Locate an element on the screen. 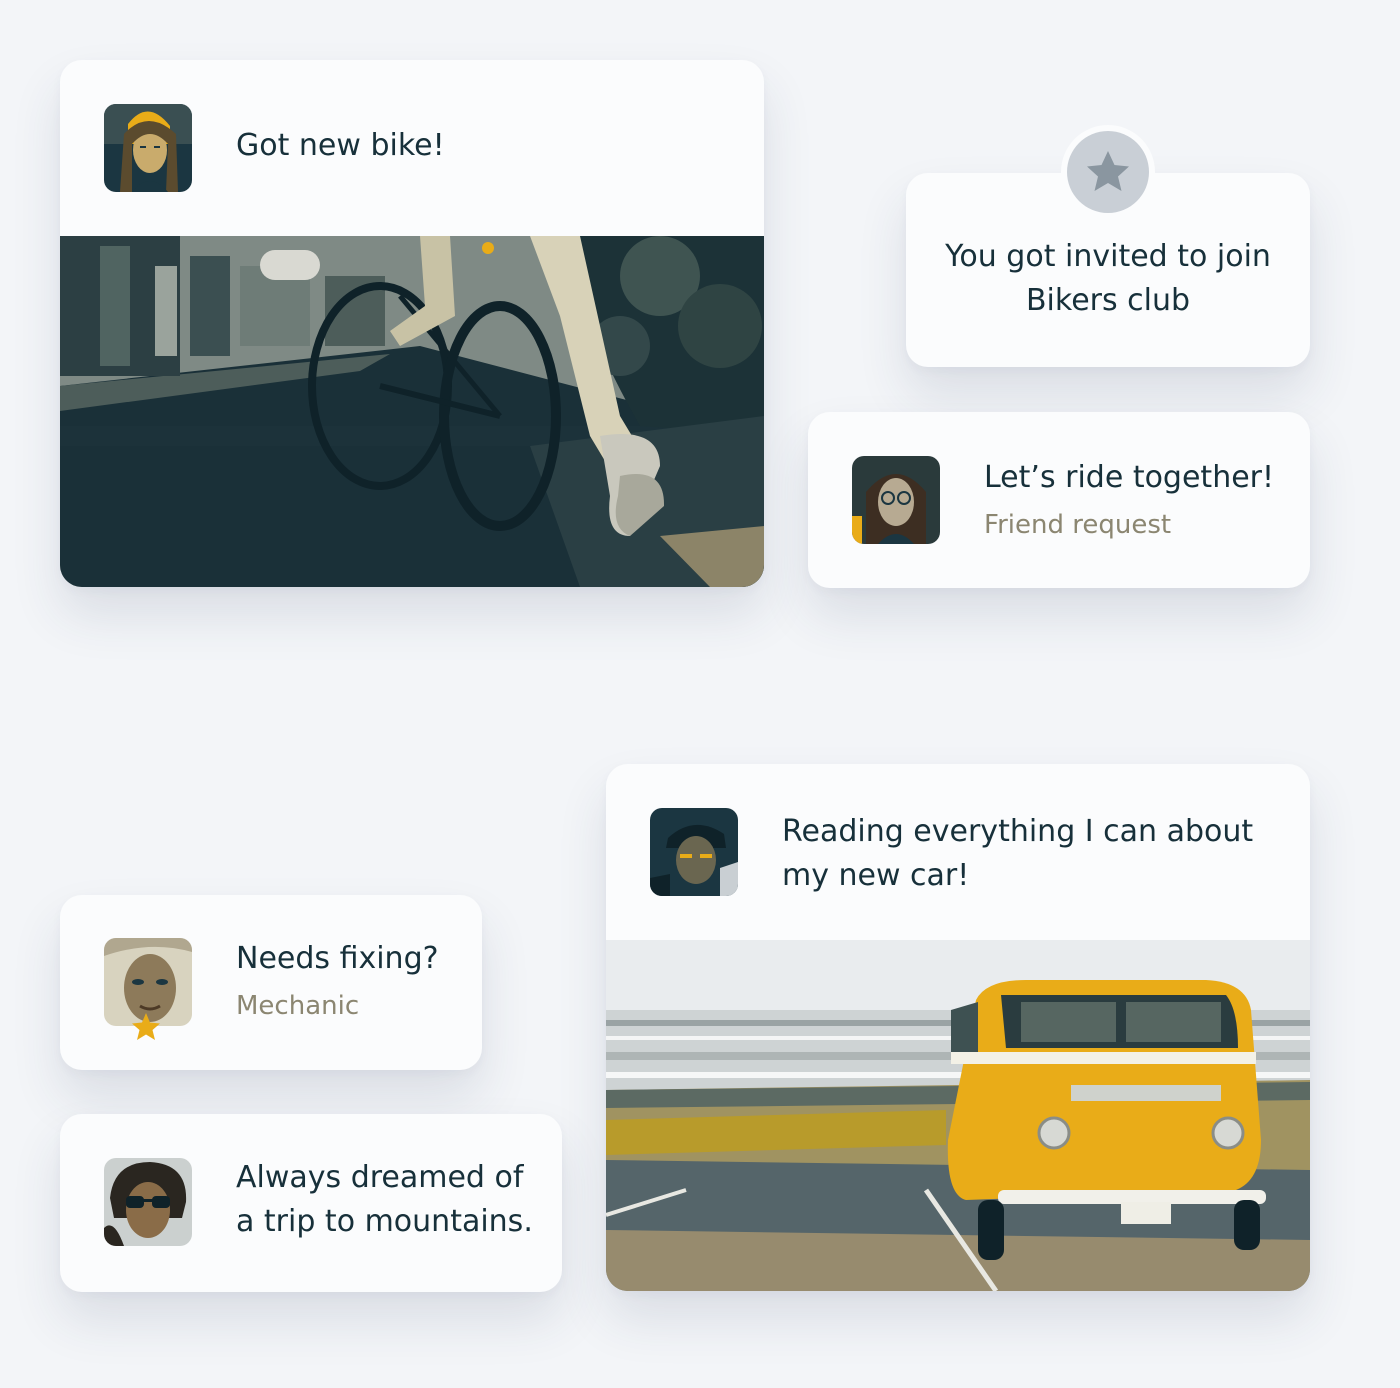 The image size is (1400, 1388). dream-card: Always dreamed of a trip to mountains. is located at coordinates (311, 1203).